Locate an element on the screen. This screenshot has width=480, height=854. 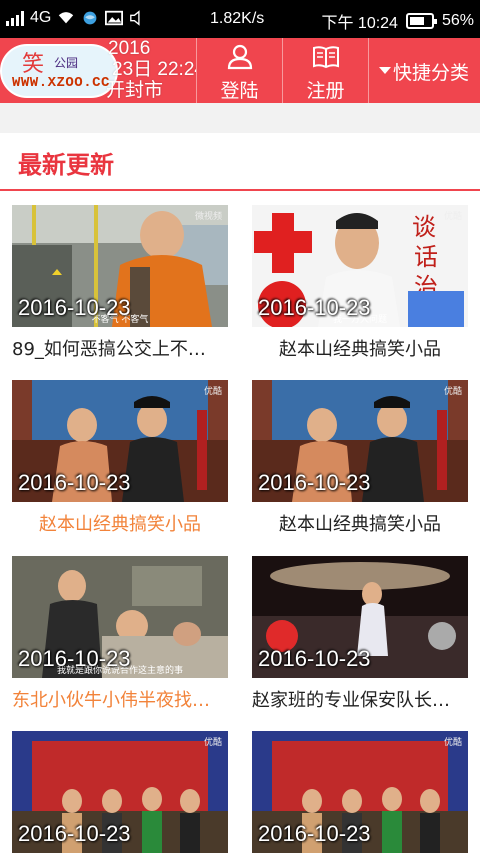
globe-icon is located at coordinates (90, 18).